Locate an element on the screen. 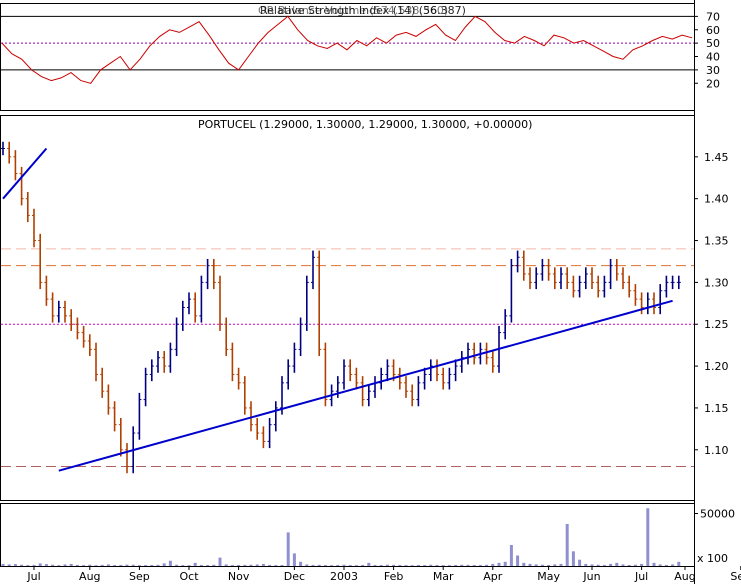  volume-panel: x 100 50000 is located at coordinates (367, 535).